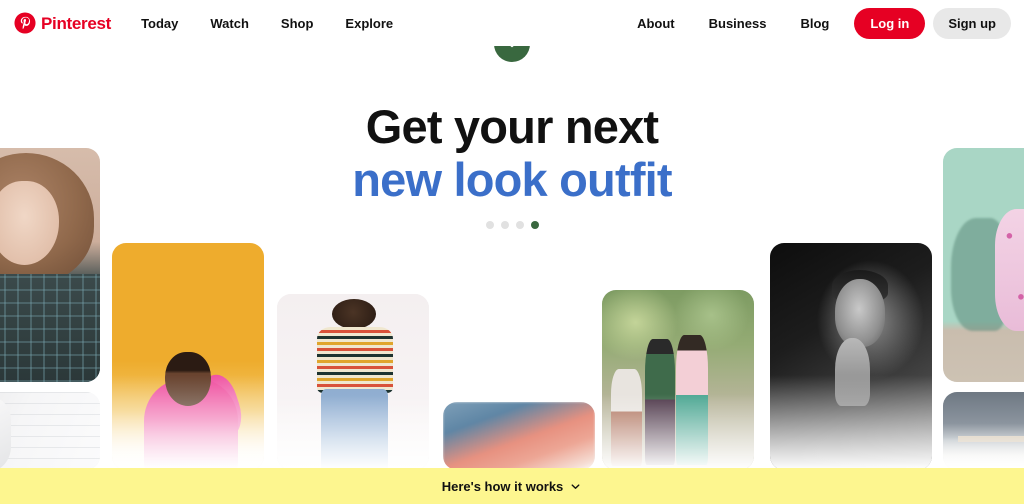  I want to click on secondary-nav: About Business Blog Log in Sign up, so click(822, 23).